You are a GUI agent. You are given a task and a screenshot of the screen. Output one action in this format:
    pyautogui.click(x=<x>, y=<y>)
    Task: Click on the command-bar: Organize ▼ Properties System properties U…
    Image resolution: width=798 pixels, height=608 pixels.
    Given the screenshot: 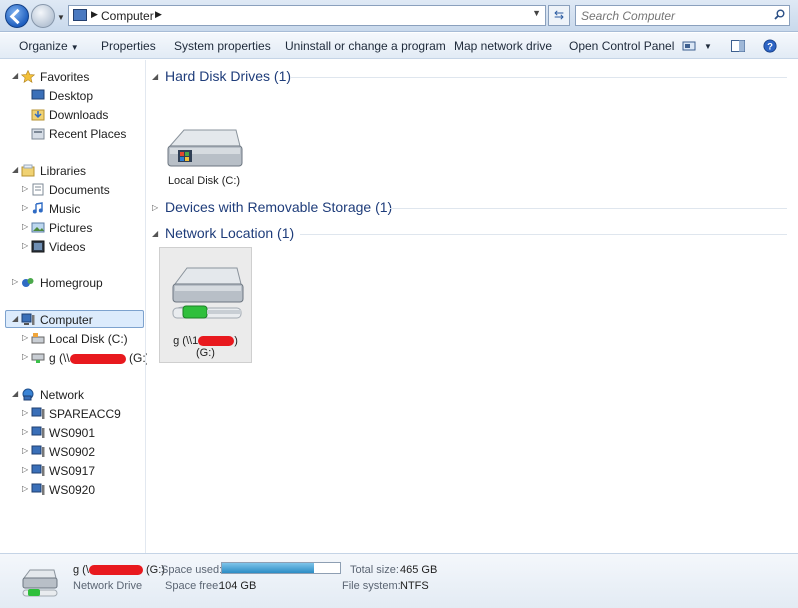 What is the action you would take?
    pyautogui.click(x=399, y=46)
    